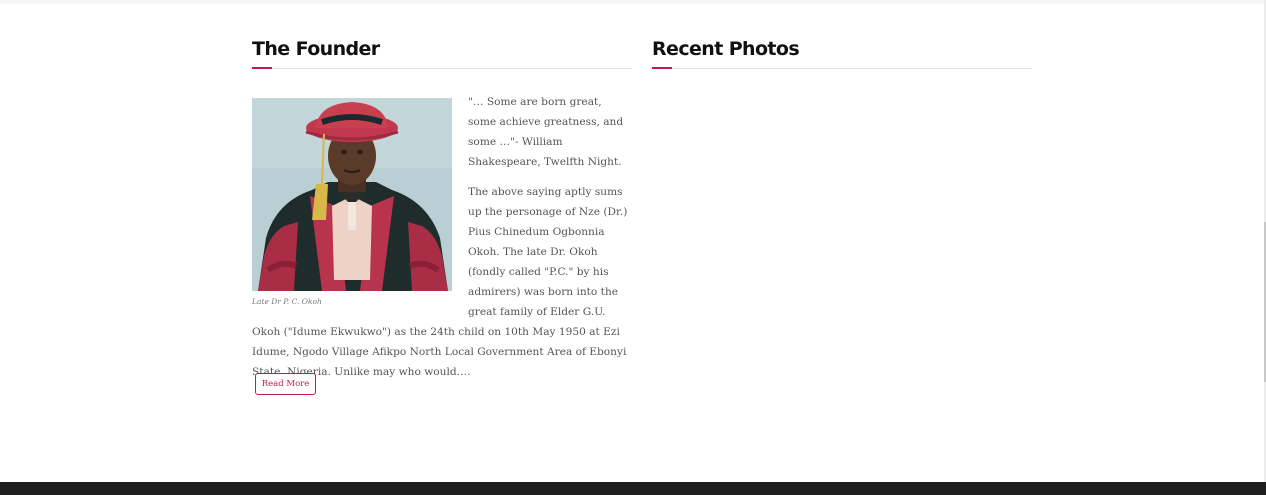  I want to click on recent-photos-title-divider, so click(842, 68).